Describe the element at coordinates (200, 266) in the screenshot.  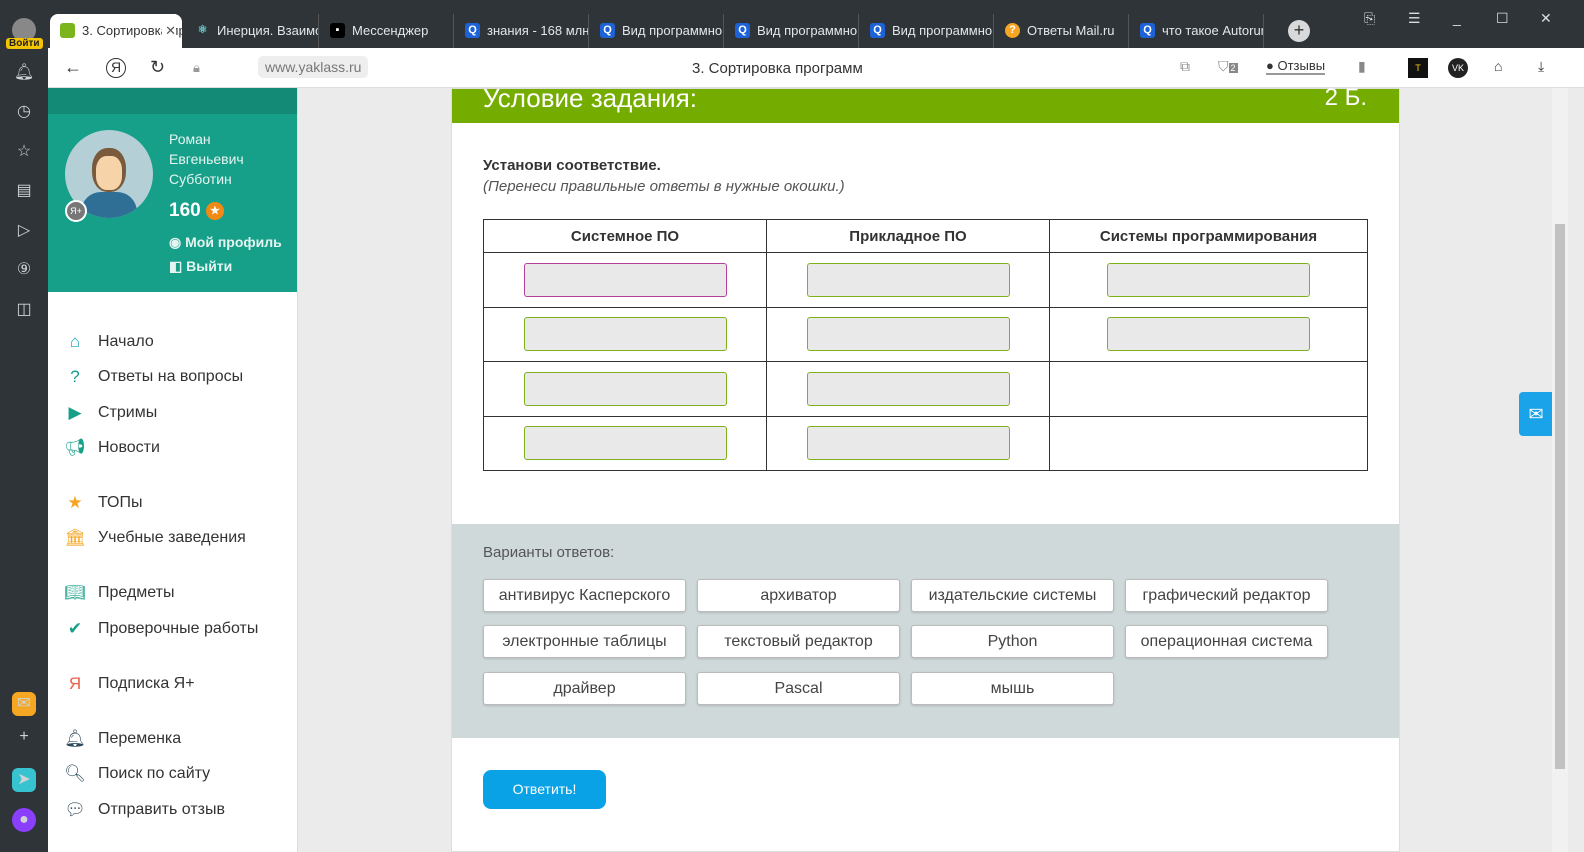
I see `logout-link: ◧ Выйти` at that location.